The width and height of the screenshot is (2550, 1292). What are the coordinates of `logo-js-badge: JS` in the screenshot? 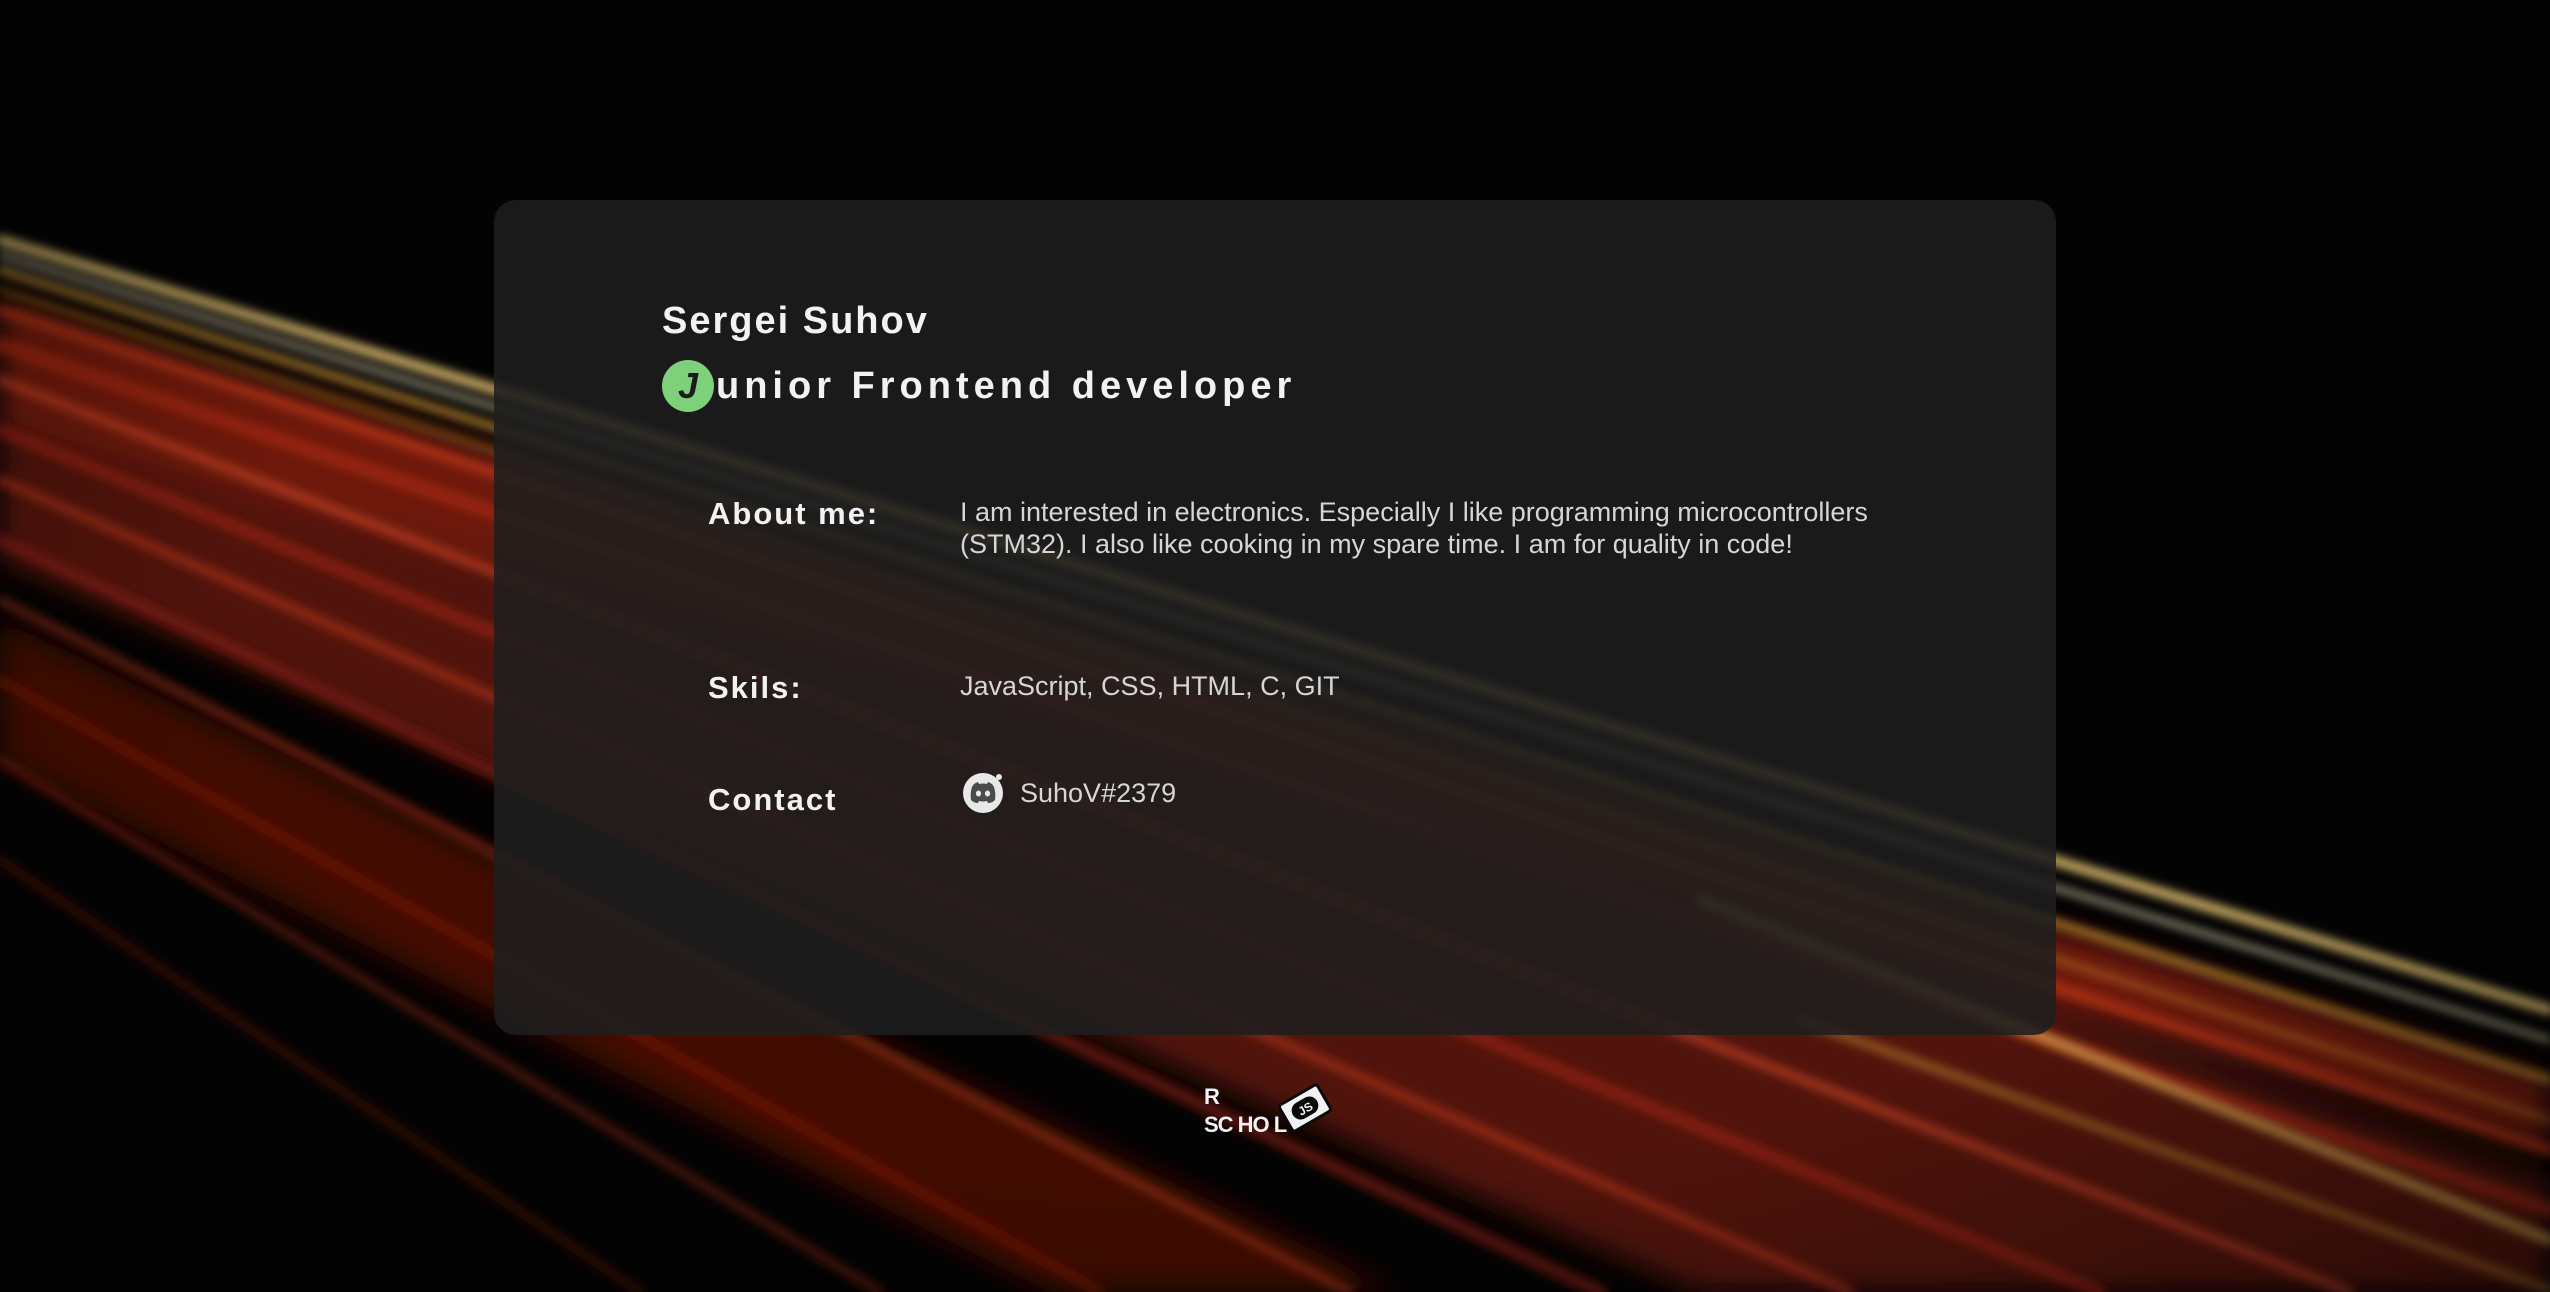 It's located at (1305, 1108).